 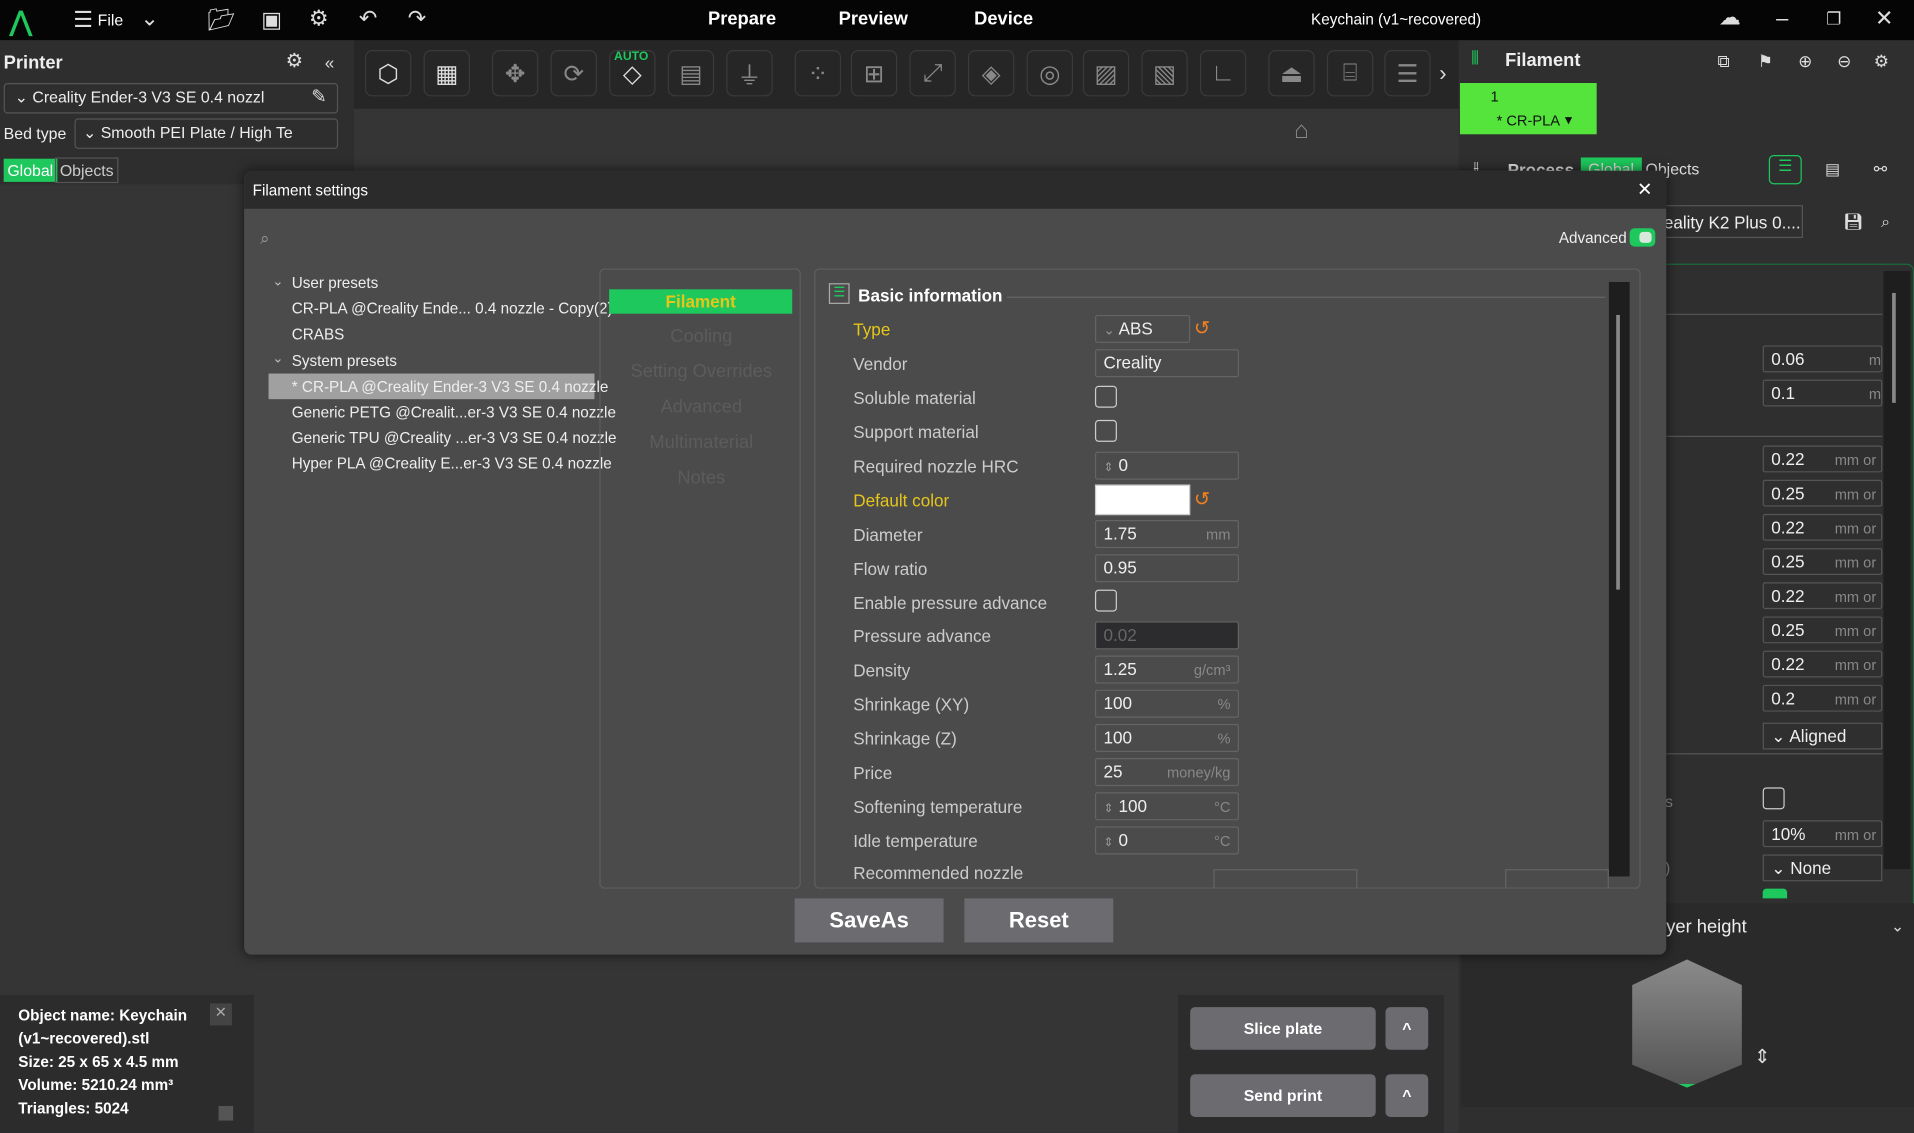 What do you see at coordinates (271, 20) in the screenshot?
I see `save-icon: ▣` at bounding box center [271, 20].